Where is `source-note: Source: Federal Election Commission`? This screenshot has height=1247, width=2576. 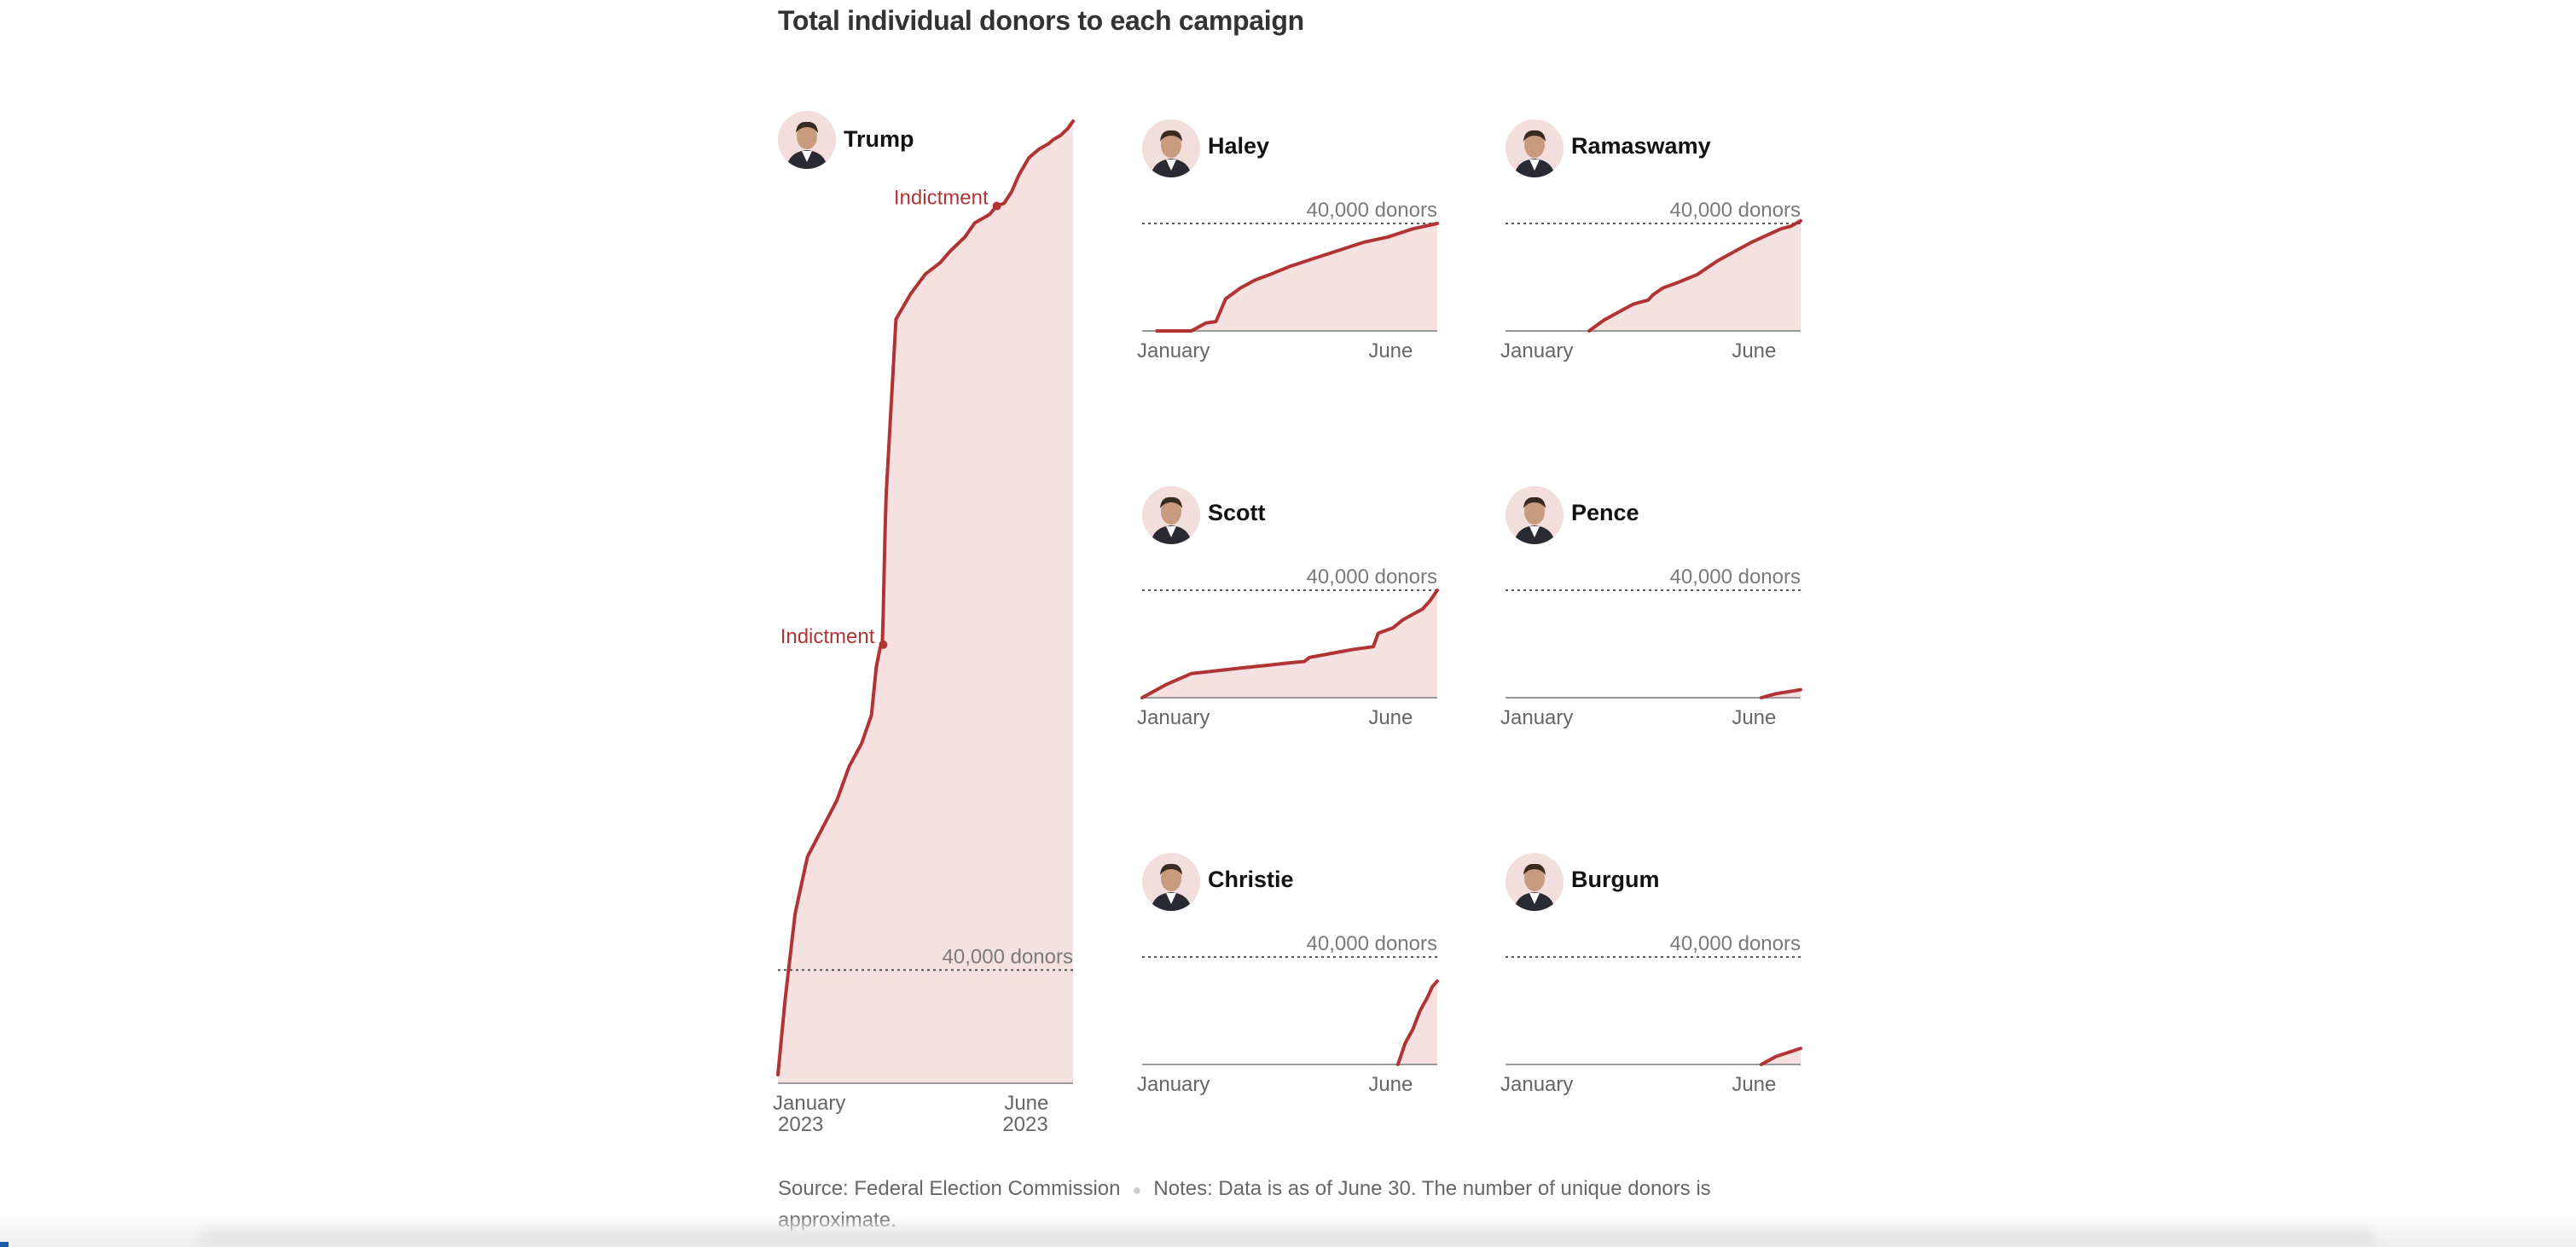
source-note: Source: Federal Election Commission is located at coordinates (949, 1188).